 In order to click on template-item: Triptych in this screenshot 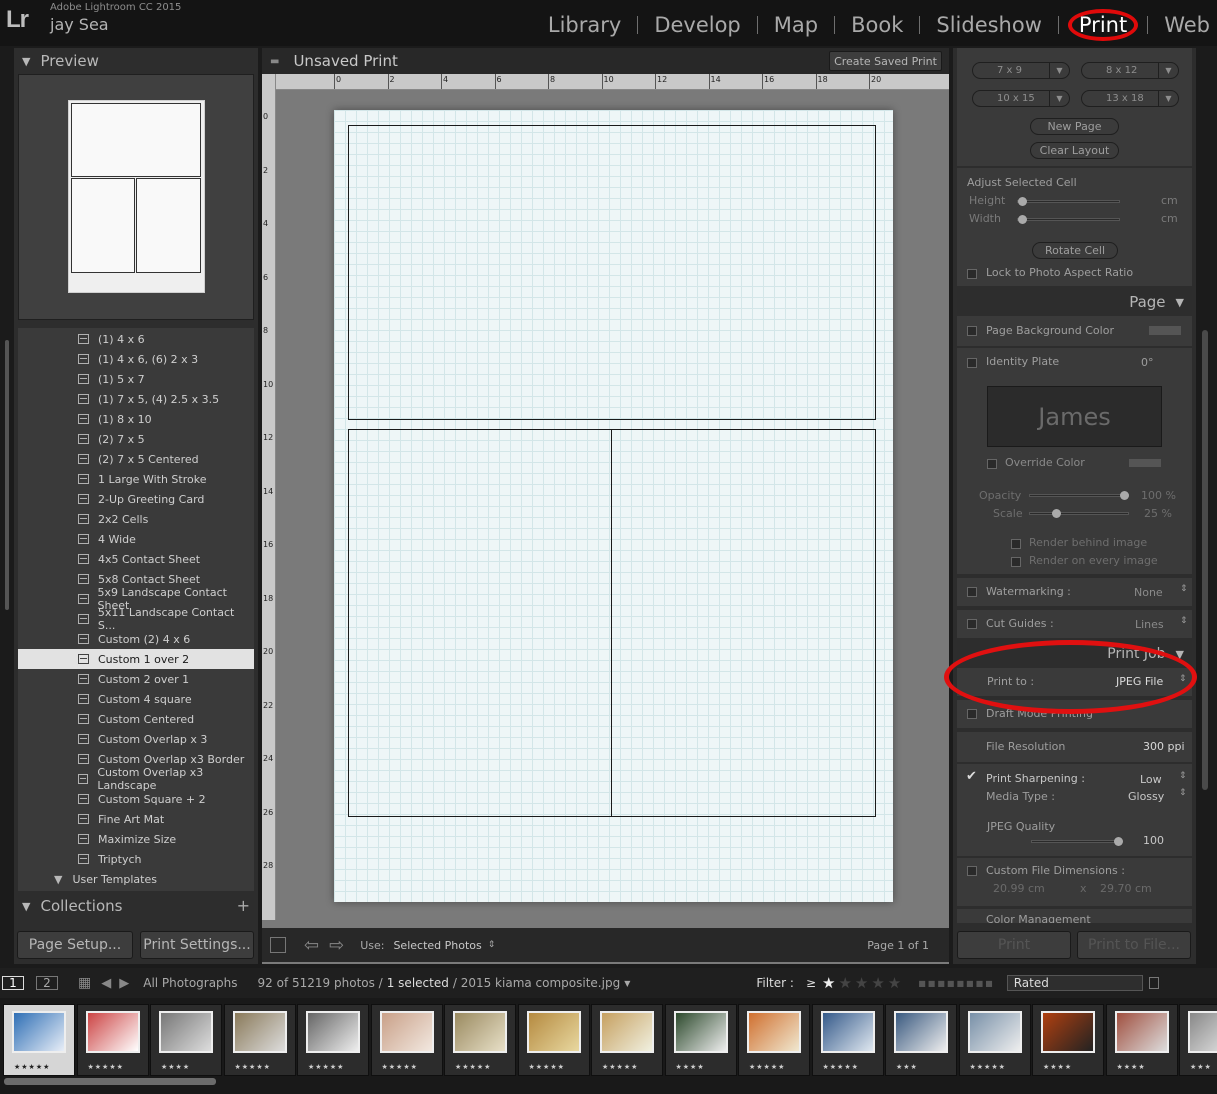, I will do `click(136, 859)`.